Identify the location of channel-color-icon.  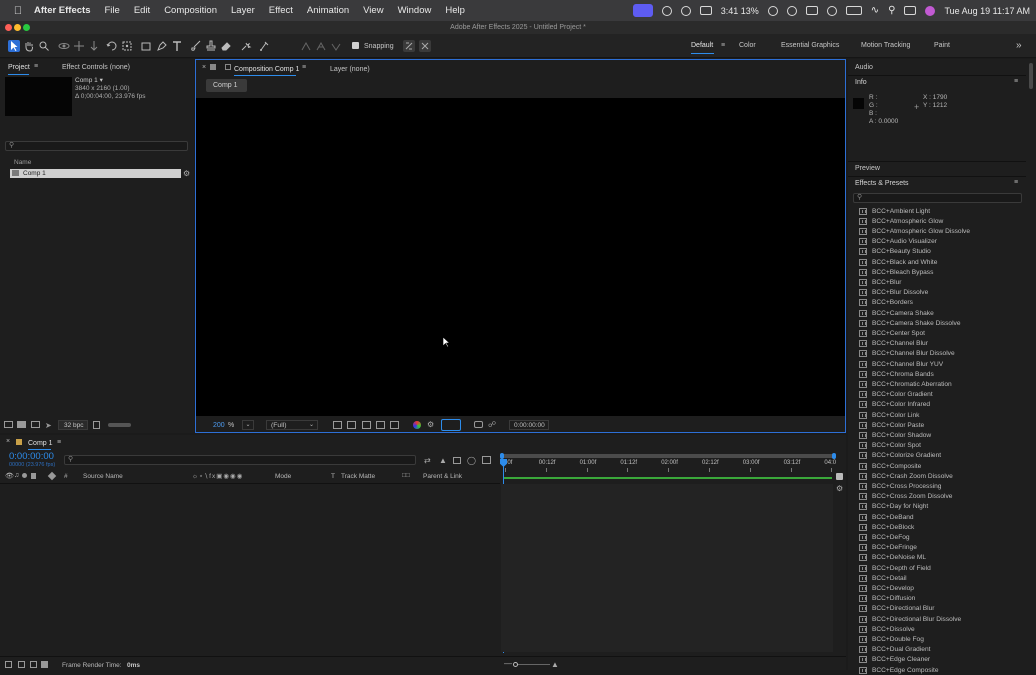
(417, 425).